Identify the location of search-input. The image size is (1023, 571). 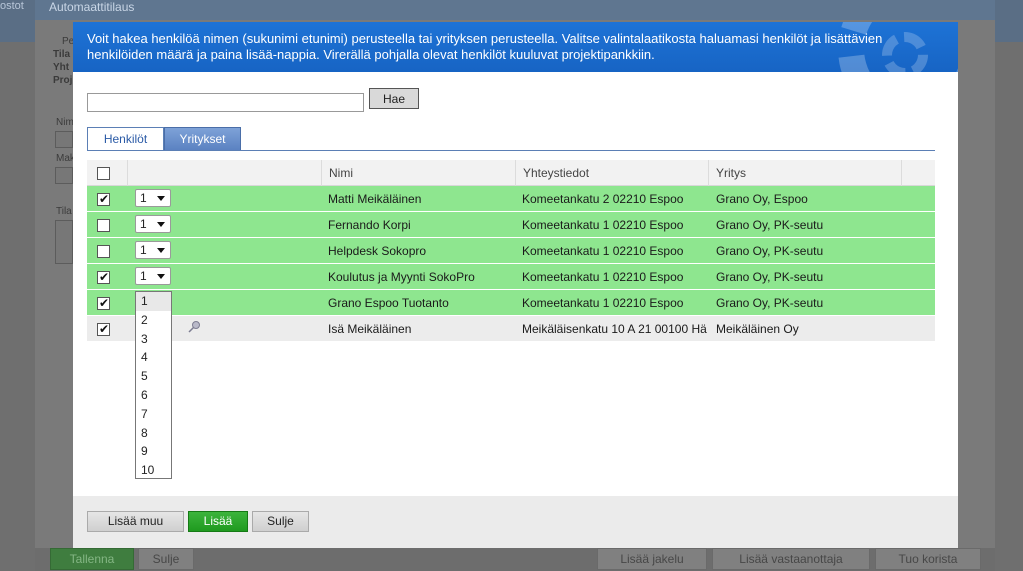
(225, 102).